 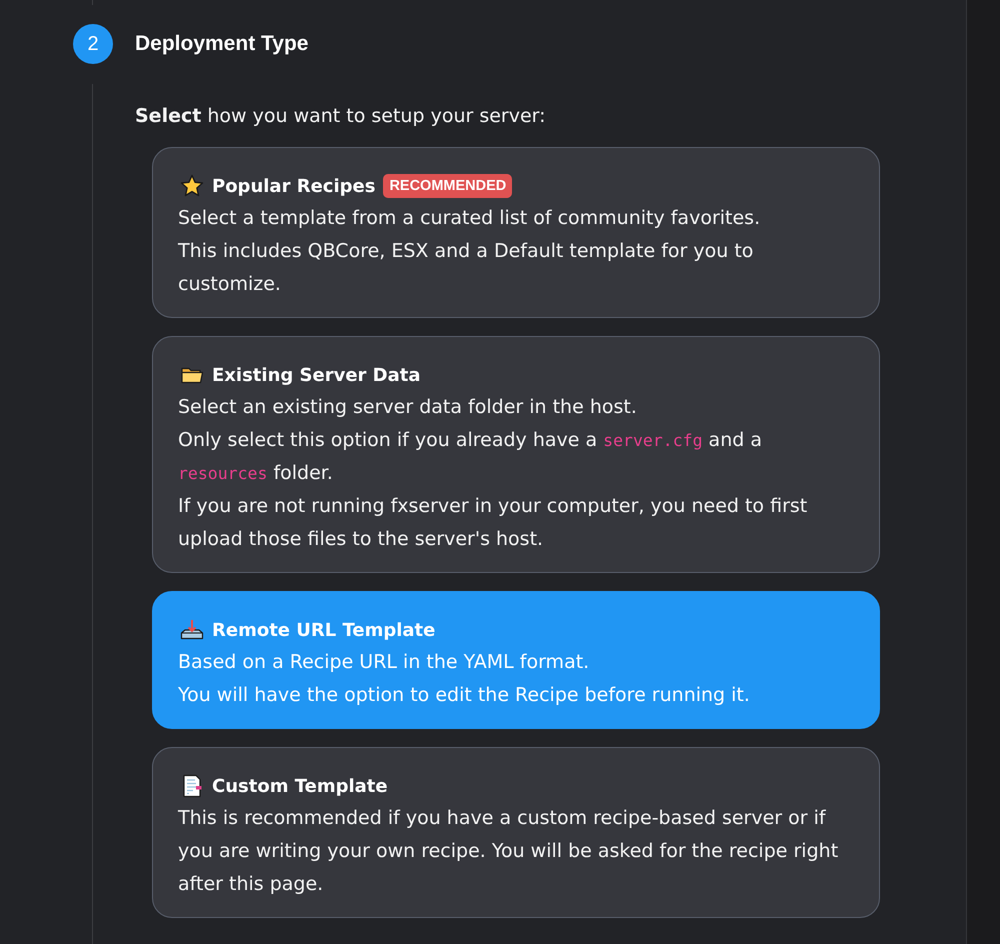 What do you see at coordinates (294, 186) in the screenshot?
I see `option-title: Popular Recipes` at bounding box center [294, 186].